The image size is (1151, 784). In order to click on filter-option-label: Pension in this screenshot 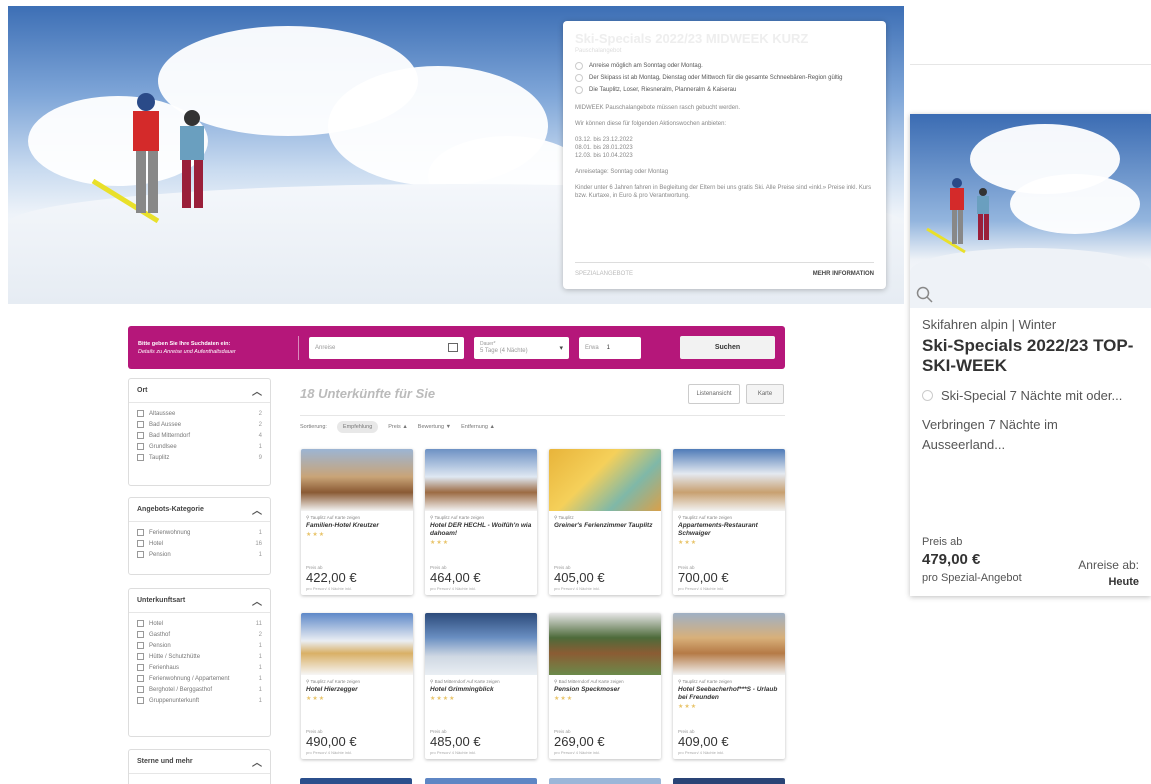, I will do `click(160, 645)`.